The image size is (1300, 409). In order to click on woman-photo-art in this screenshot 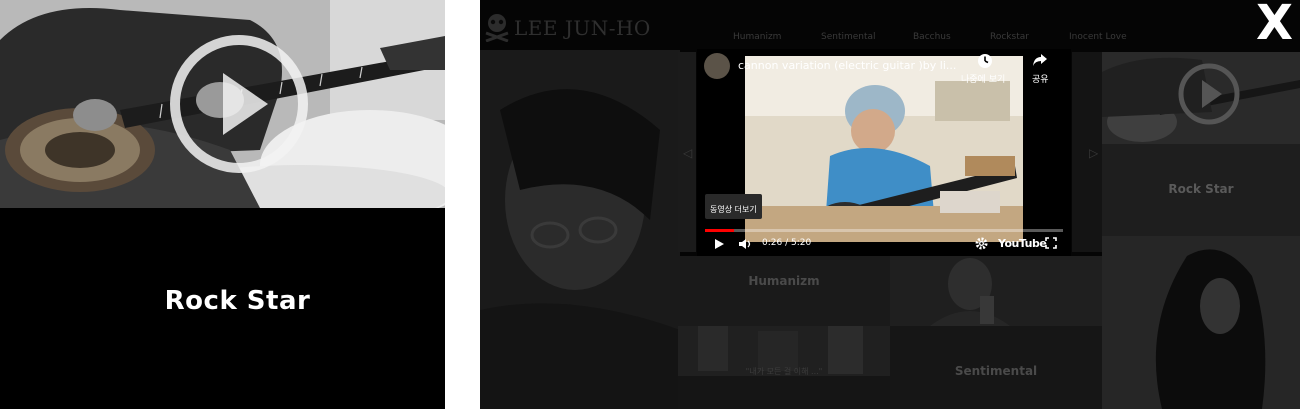, I will do `click(996, 291)`.